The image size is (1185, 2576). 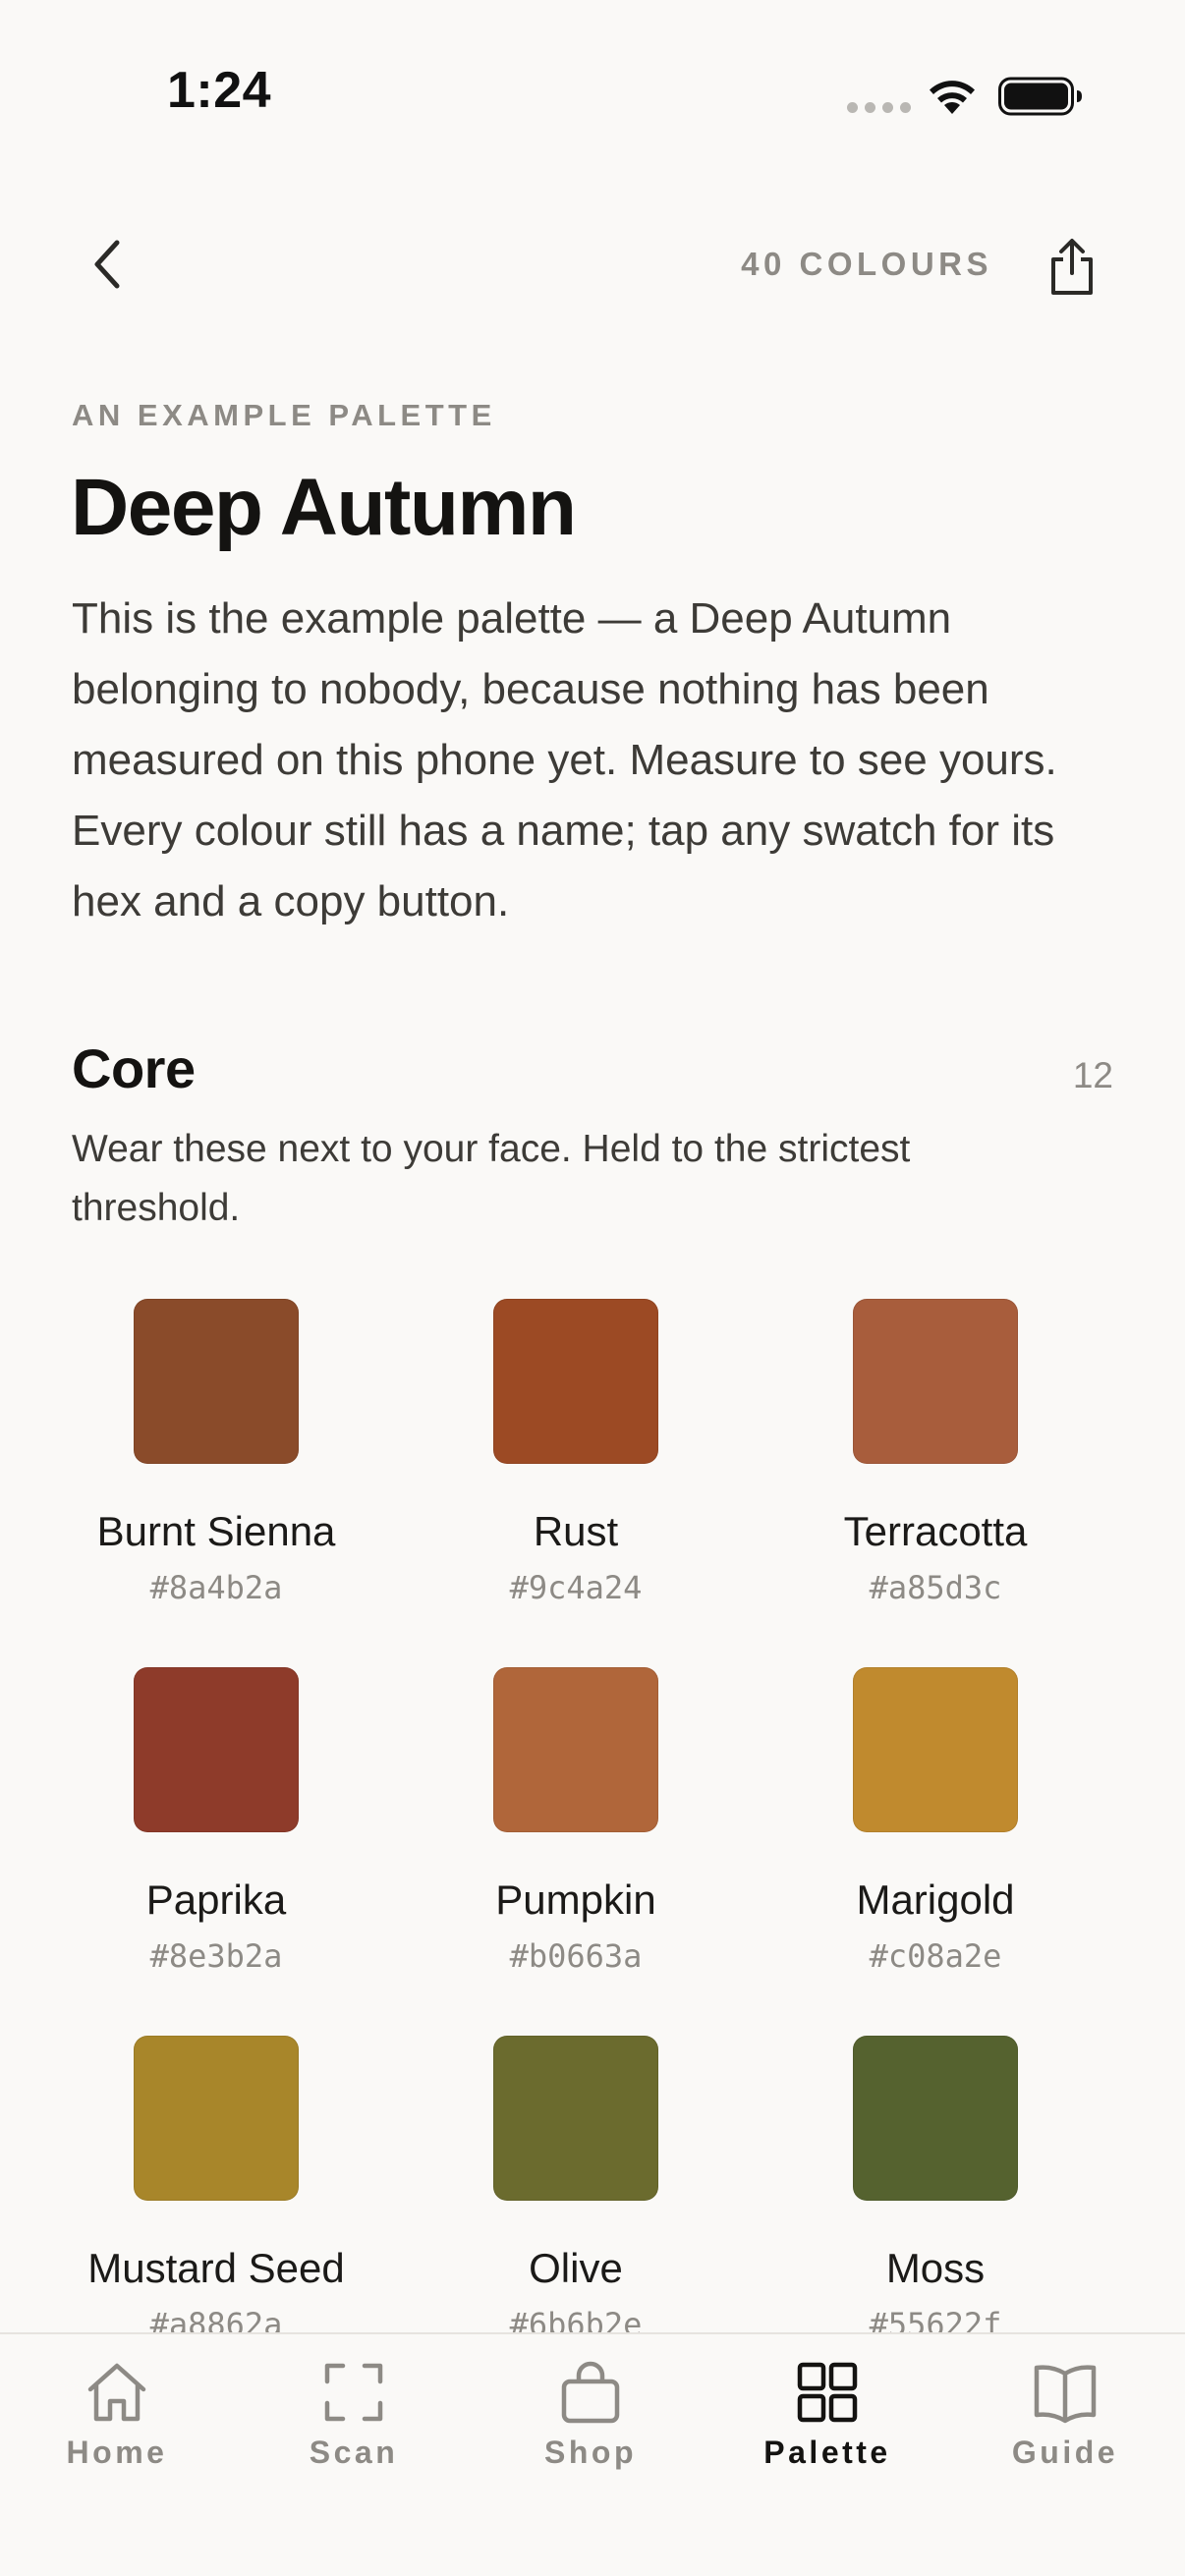 What do you see at coordinates (936, 1851) in the screenshot?
I see `swatch-marigold: Marigold #c08a2e` at bounding box center [936, 1851].